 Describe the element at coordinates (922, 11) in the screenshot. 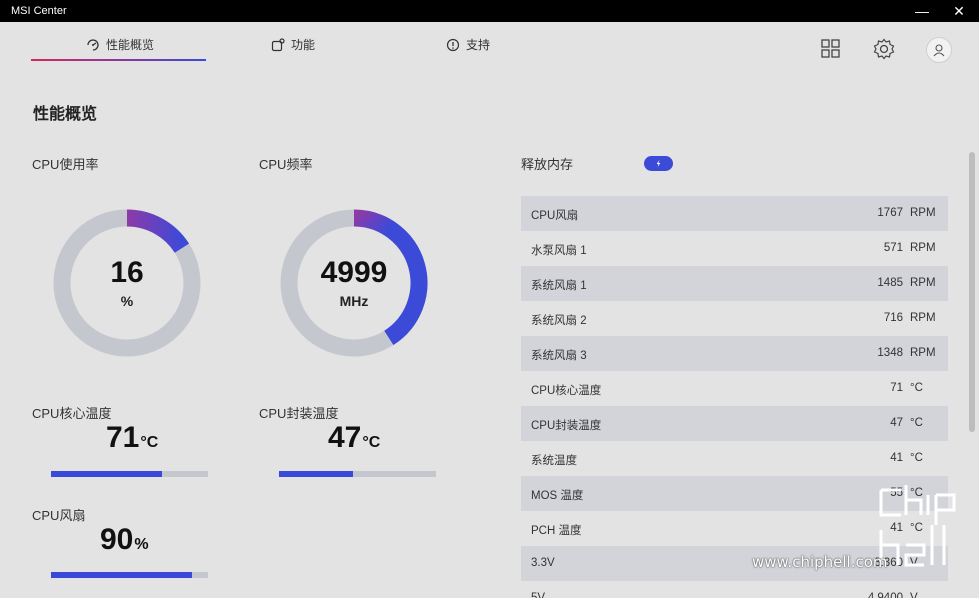

I see `minimize-button: —` at that location.